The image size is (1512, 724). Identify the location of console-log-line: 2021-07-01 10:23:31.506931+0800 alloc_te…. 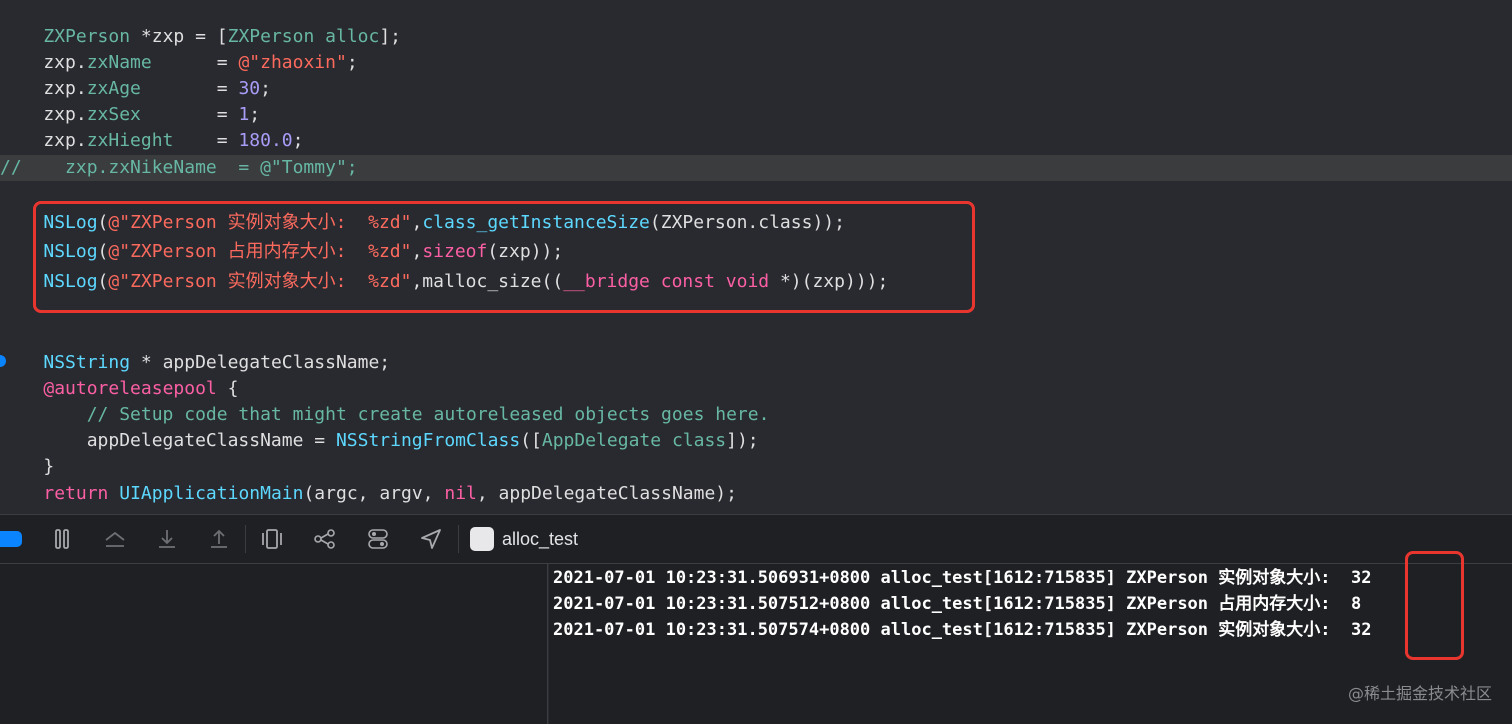
(962, 578).